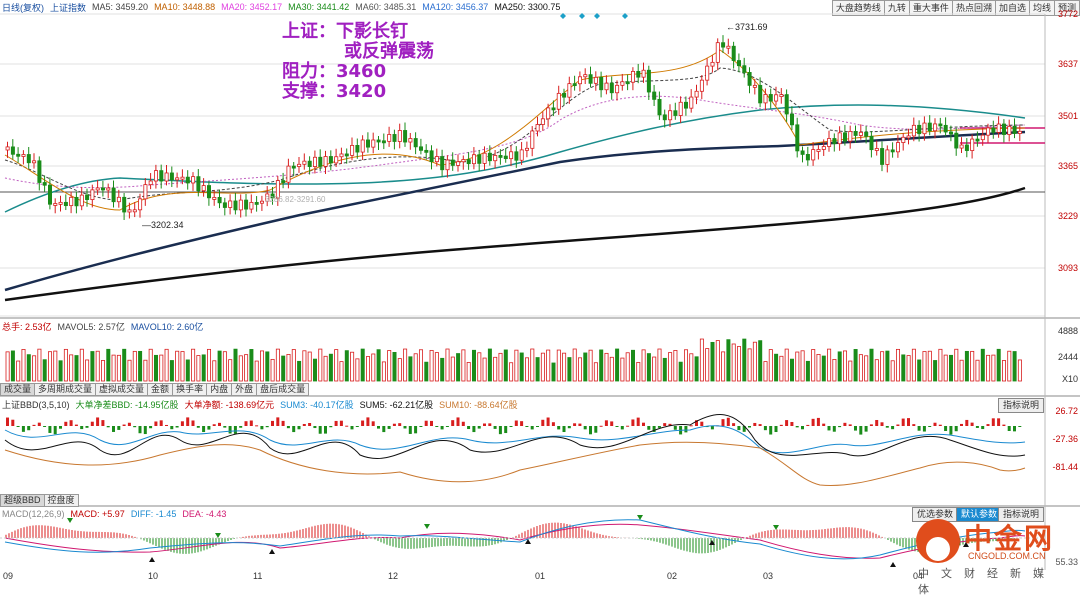 The image size is (1080, 597). I want to click on tab-virtual-volume: 虚拟成交量, so click(122, 389).